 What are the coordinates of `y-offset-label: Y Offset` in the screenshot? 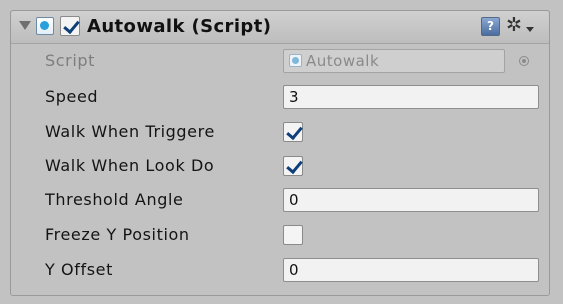 It's located at (79, 269).